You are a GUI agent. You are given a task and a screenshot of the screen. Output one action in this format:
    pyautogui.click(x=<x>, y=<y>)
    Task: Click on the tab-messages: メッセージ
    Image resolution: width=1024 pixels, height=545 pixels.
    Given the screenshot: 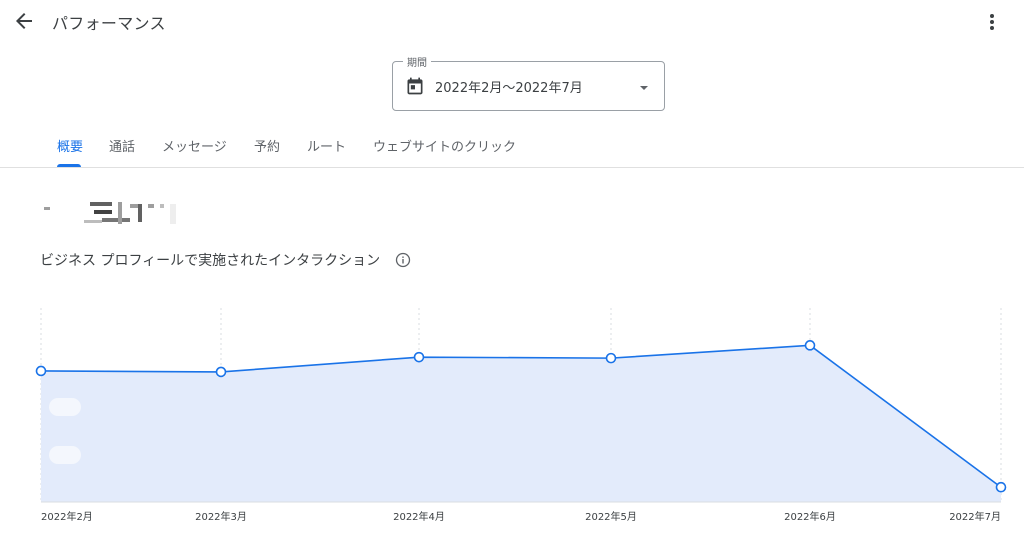 What is the action you would take?
    pyautogui.click(x=194, y=145)
    